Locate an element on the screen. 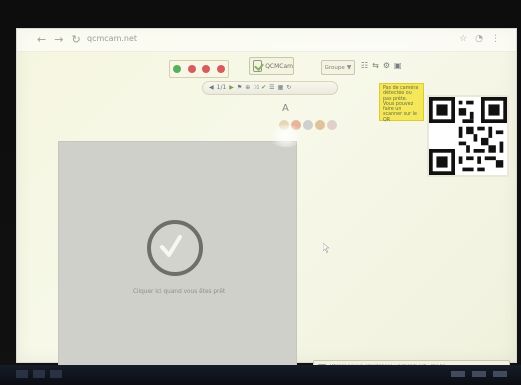  header-tools: ☷ ⇆ ⚙ ▣ is located at coordinates (381, 65).